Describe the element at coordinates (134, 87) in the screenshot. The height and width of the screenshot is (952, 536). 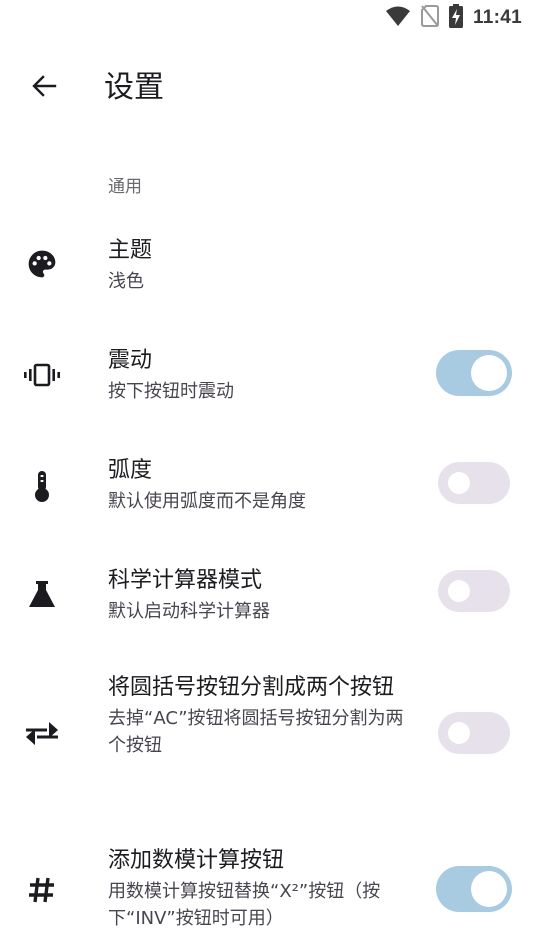
I see `page-title: 设置` at that location.